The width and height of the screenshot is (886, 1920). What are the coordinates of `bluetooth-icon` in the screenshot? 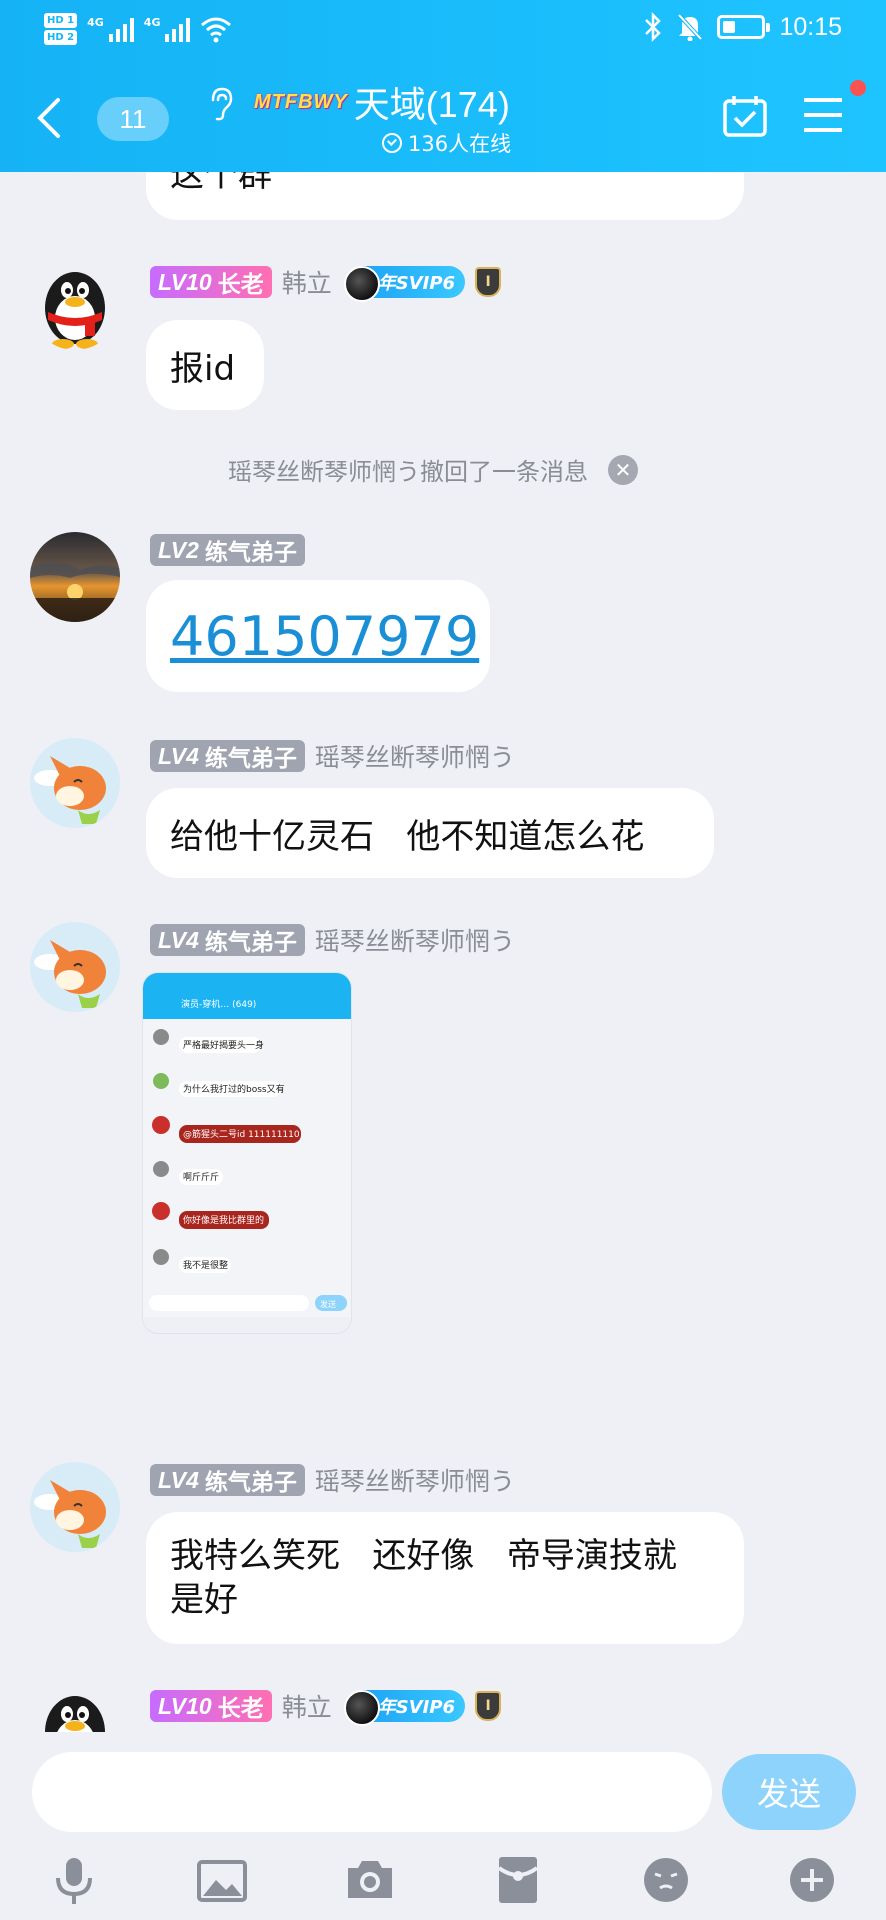 It's located at (653, 27).